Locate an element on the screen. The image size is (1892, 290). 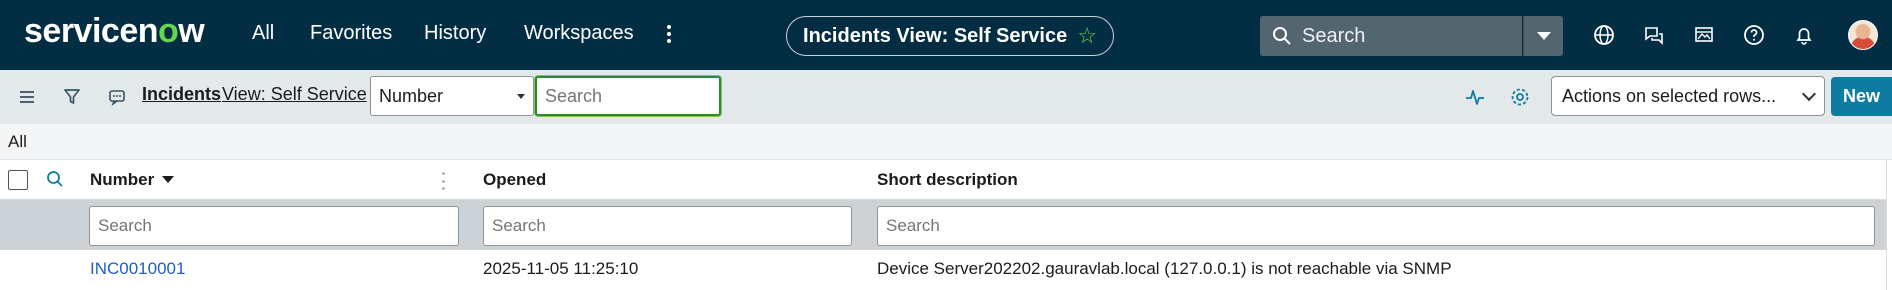
nav-workspaces: Workspaces is located at coordinates (579, 33).